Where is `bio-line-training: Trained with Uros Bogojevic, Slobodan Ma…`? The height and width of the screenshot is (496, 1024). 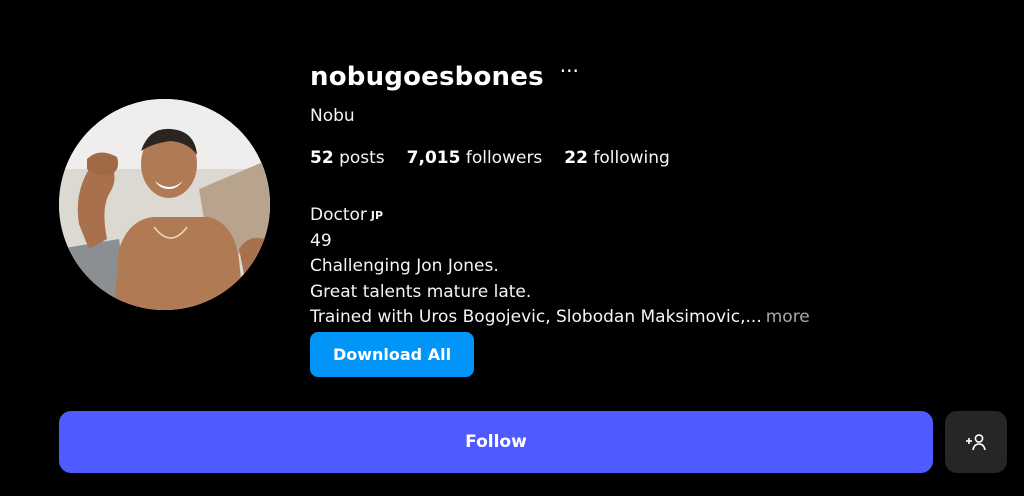
bio-line-training: Trained with Uros Bogojevic, Slobodan Ma… is located at coordinates (560, 318).